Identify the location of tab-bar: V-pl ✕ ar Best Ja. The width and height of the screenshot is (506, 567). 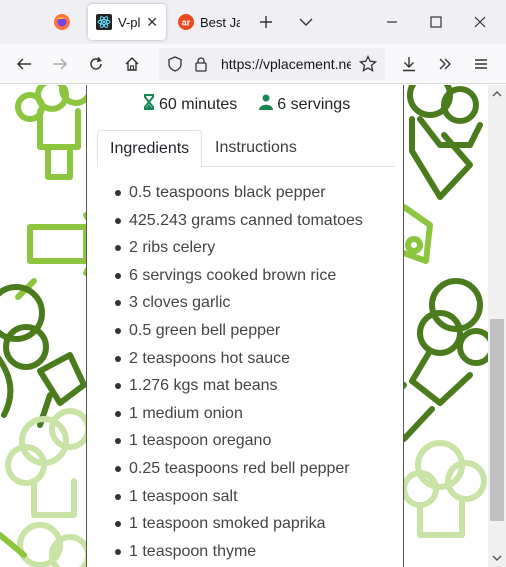
(253, 22).